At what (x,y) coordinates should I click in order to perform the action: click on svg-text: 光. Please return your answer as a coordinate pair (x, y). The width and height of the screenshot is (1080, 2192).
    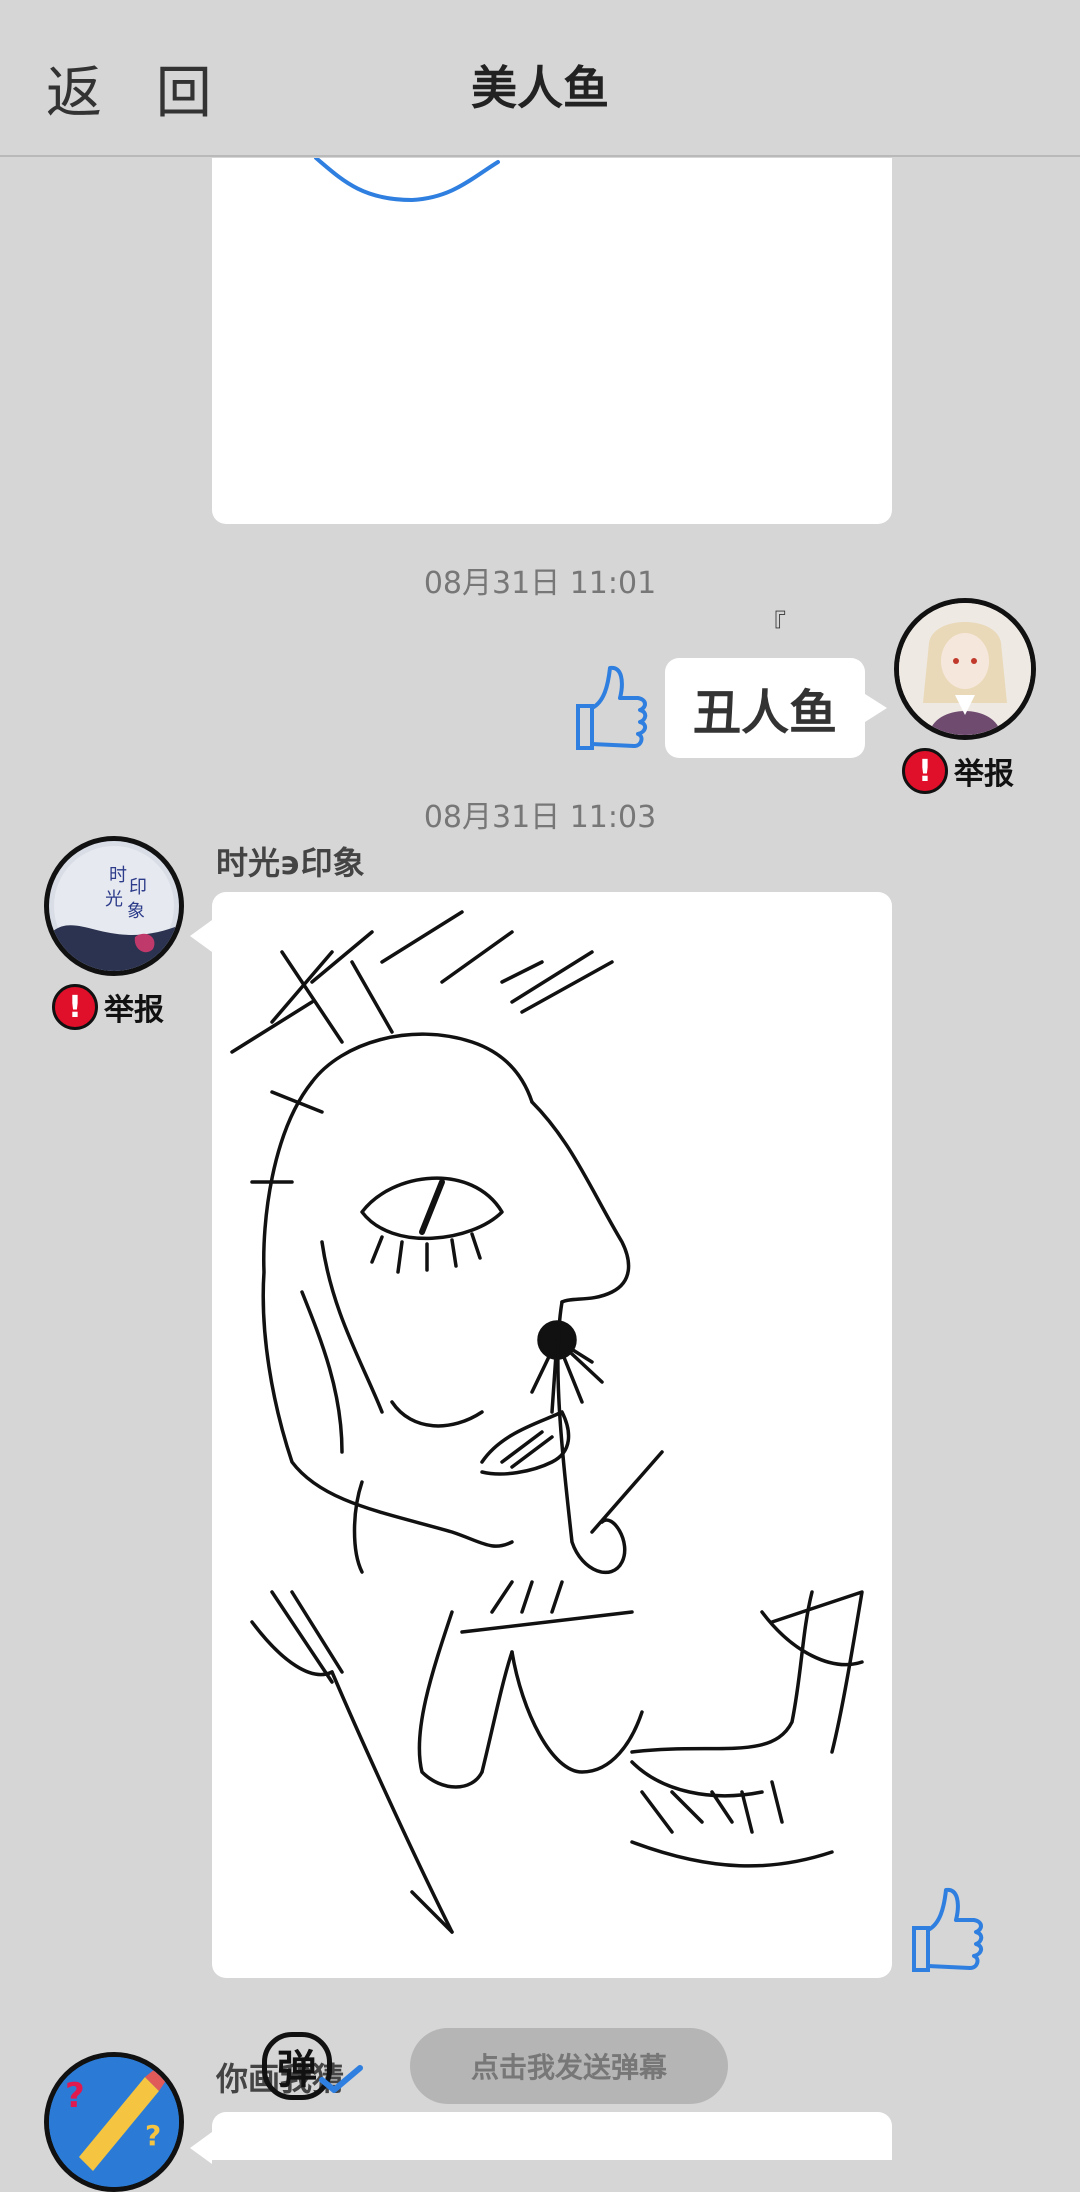
    Looking at the image, I should click on (114, 899).